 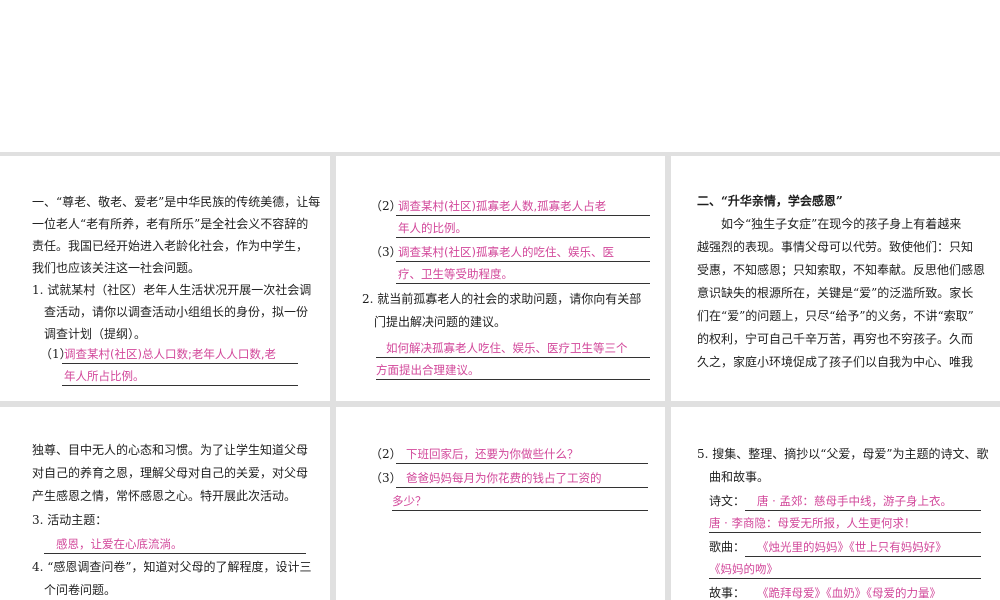 What do you see at coordinates (104, 376) in the screenshot?
I see `item-1-answer: 年人所占比例。` at bounding box center [104, 376].